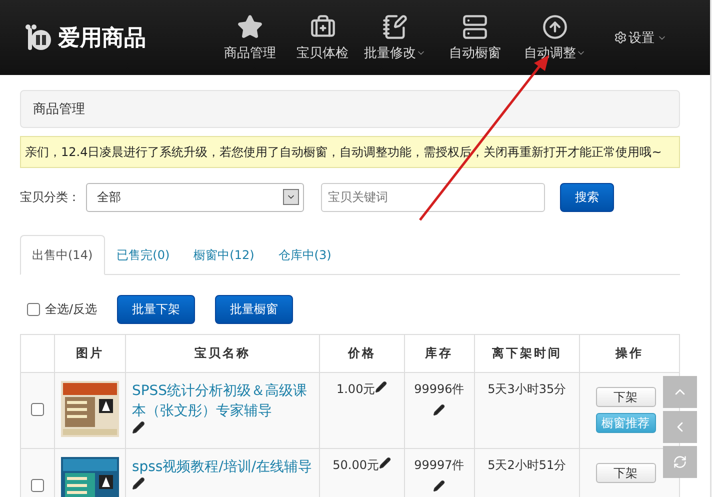 This screenshot has width=712, height=497. Describe the element at coordinates (143, 255) in the screenshot. I see `tab: 已售完(0)` at that location.